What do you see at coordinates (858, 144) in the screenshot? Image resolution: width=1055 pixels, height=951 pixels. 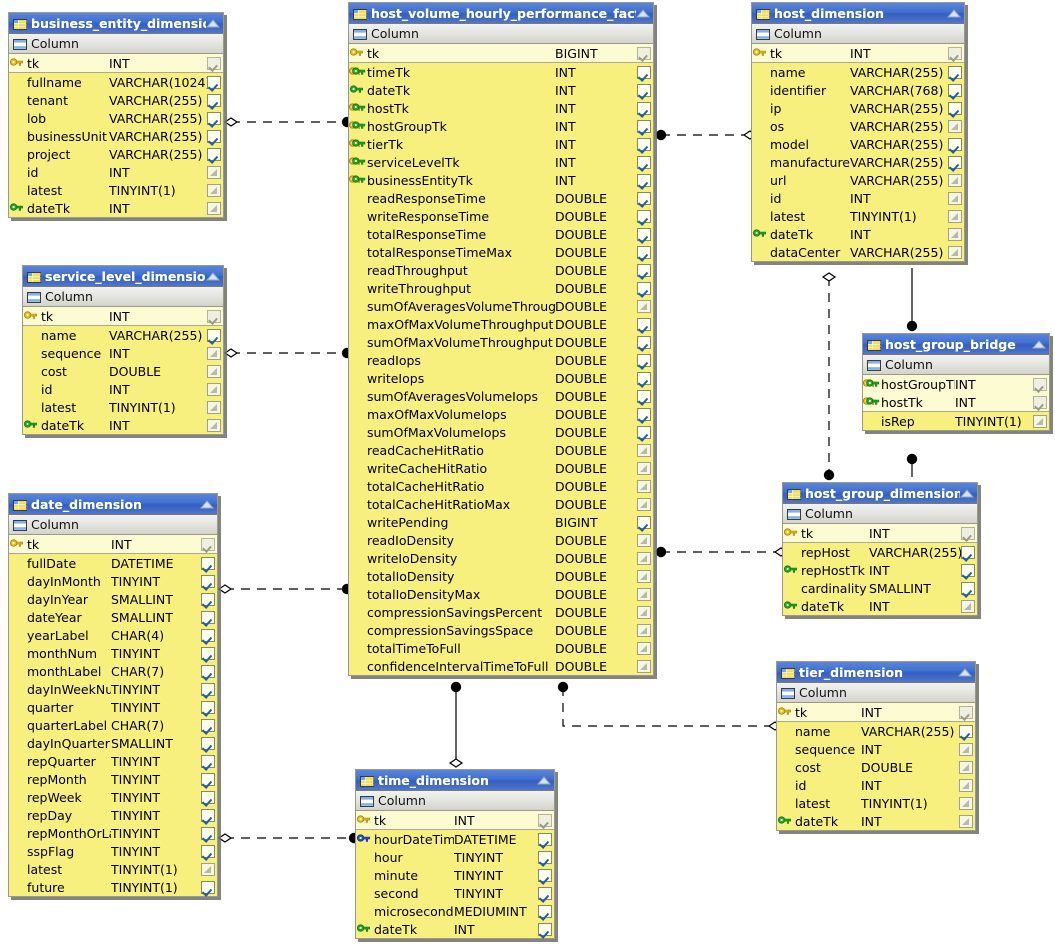 I see `column-row: model VARCHAR(255)` at bounding box center [858, 144].